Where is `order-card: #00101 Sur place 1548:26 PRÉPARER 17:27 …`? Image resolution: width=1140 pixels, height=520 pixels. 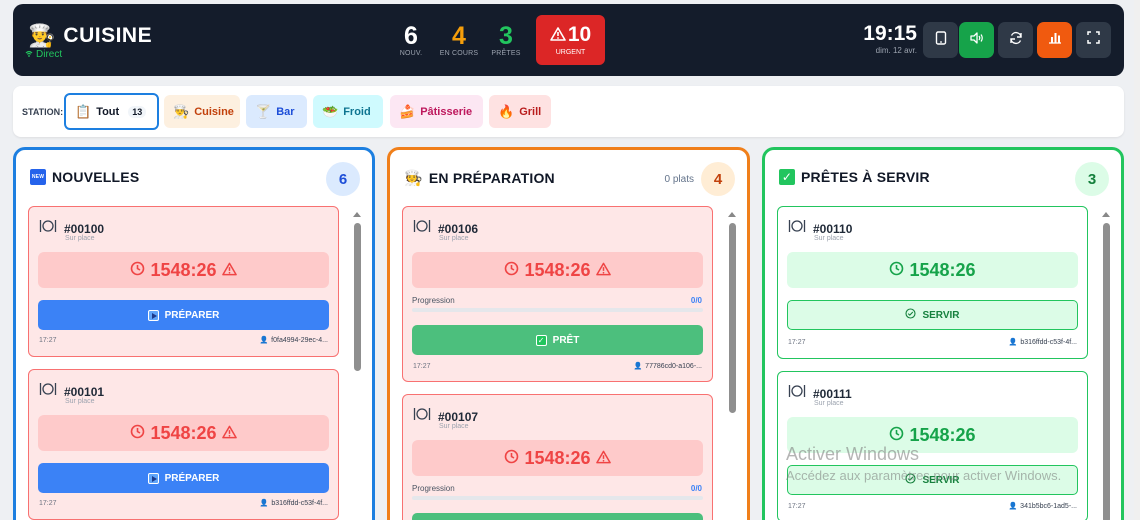 order-card: #00101 Sur place 1548:26 PRÉPARER 17:27 … is located at coordinates (183, 444).